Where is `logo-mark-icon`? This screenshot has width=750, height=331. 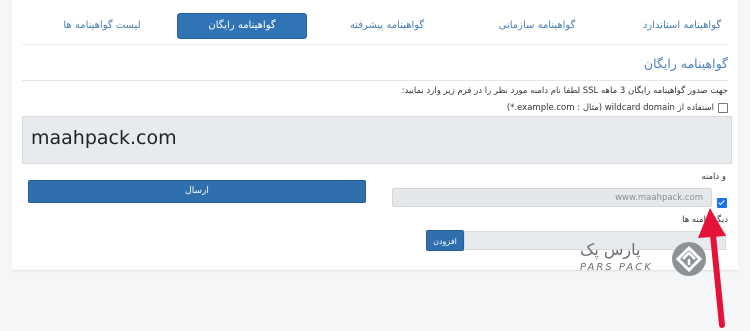 logo-mark-icon is located at coordinates (689, 259).